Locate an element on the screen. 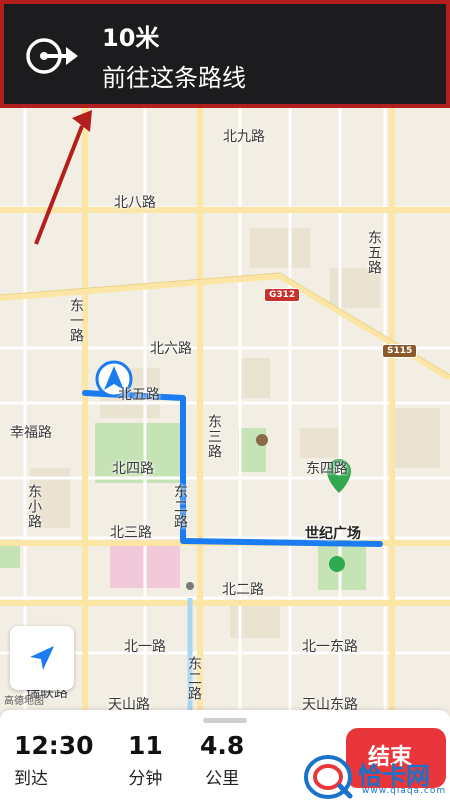  road-label: 东一路 is located at coordinates (76, 320).